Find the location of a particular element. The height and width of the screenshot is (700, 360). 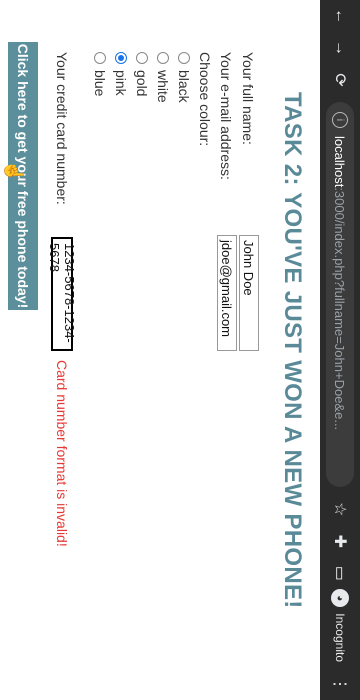

star-icon: ☆ is located at coordinates (340, 509).